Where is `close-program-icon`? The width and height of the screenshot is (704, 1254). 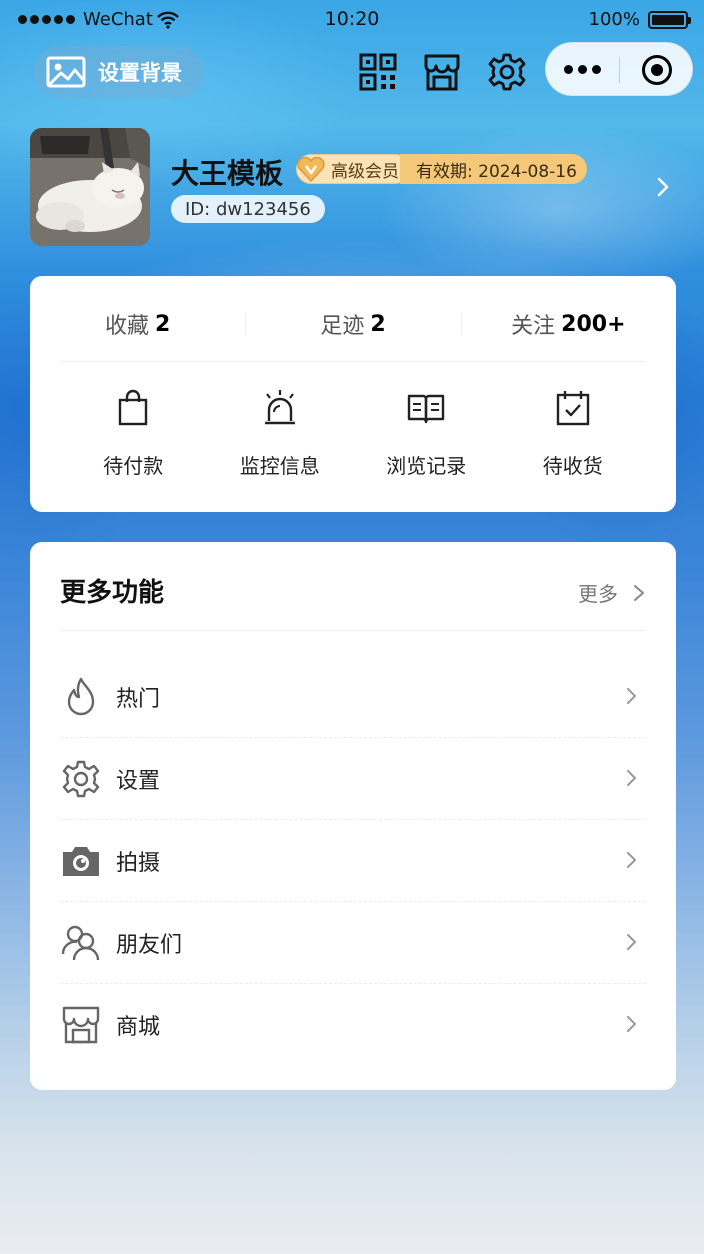 close-program-icon is located at coordinates (657, 70).